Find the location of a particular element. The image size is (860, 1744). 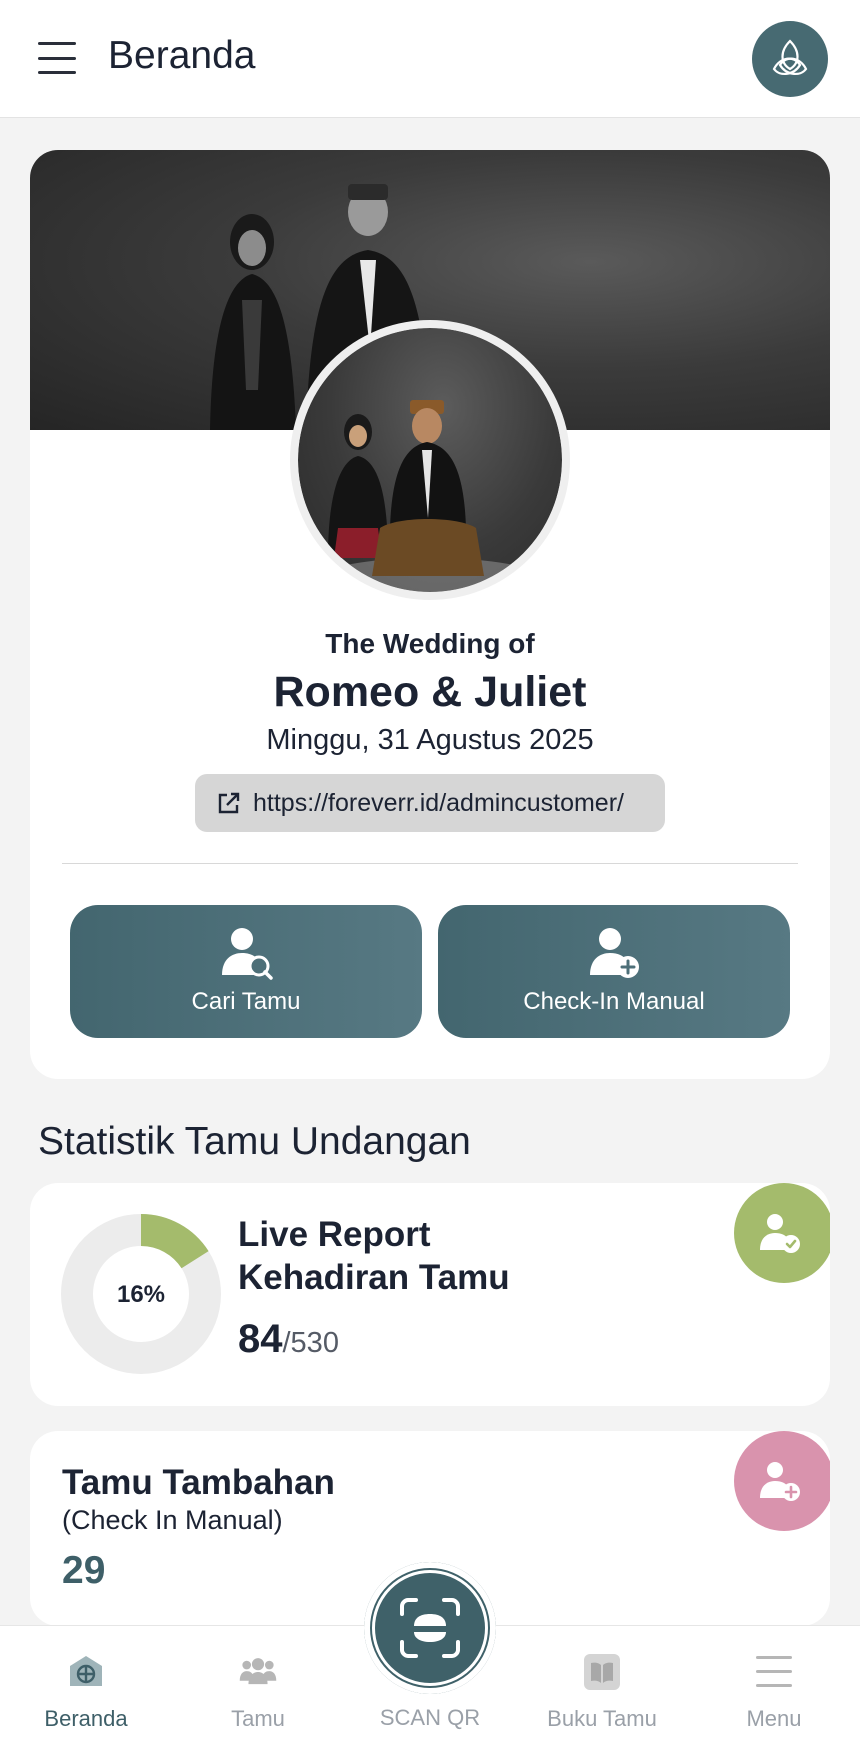

attendance-percent: 16% is located at coordinates (141, 1294).